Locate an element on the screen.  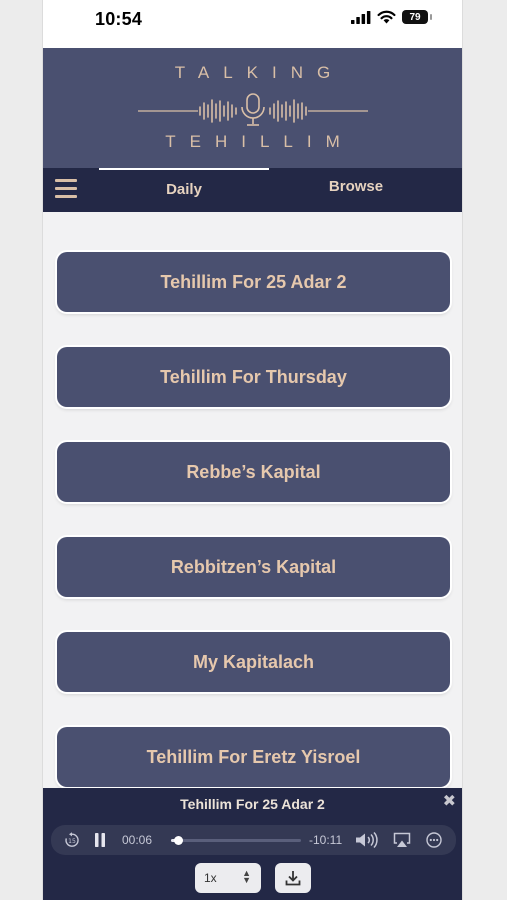
download-button is located at coordinates (293, 878).